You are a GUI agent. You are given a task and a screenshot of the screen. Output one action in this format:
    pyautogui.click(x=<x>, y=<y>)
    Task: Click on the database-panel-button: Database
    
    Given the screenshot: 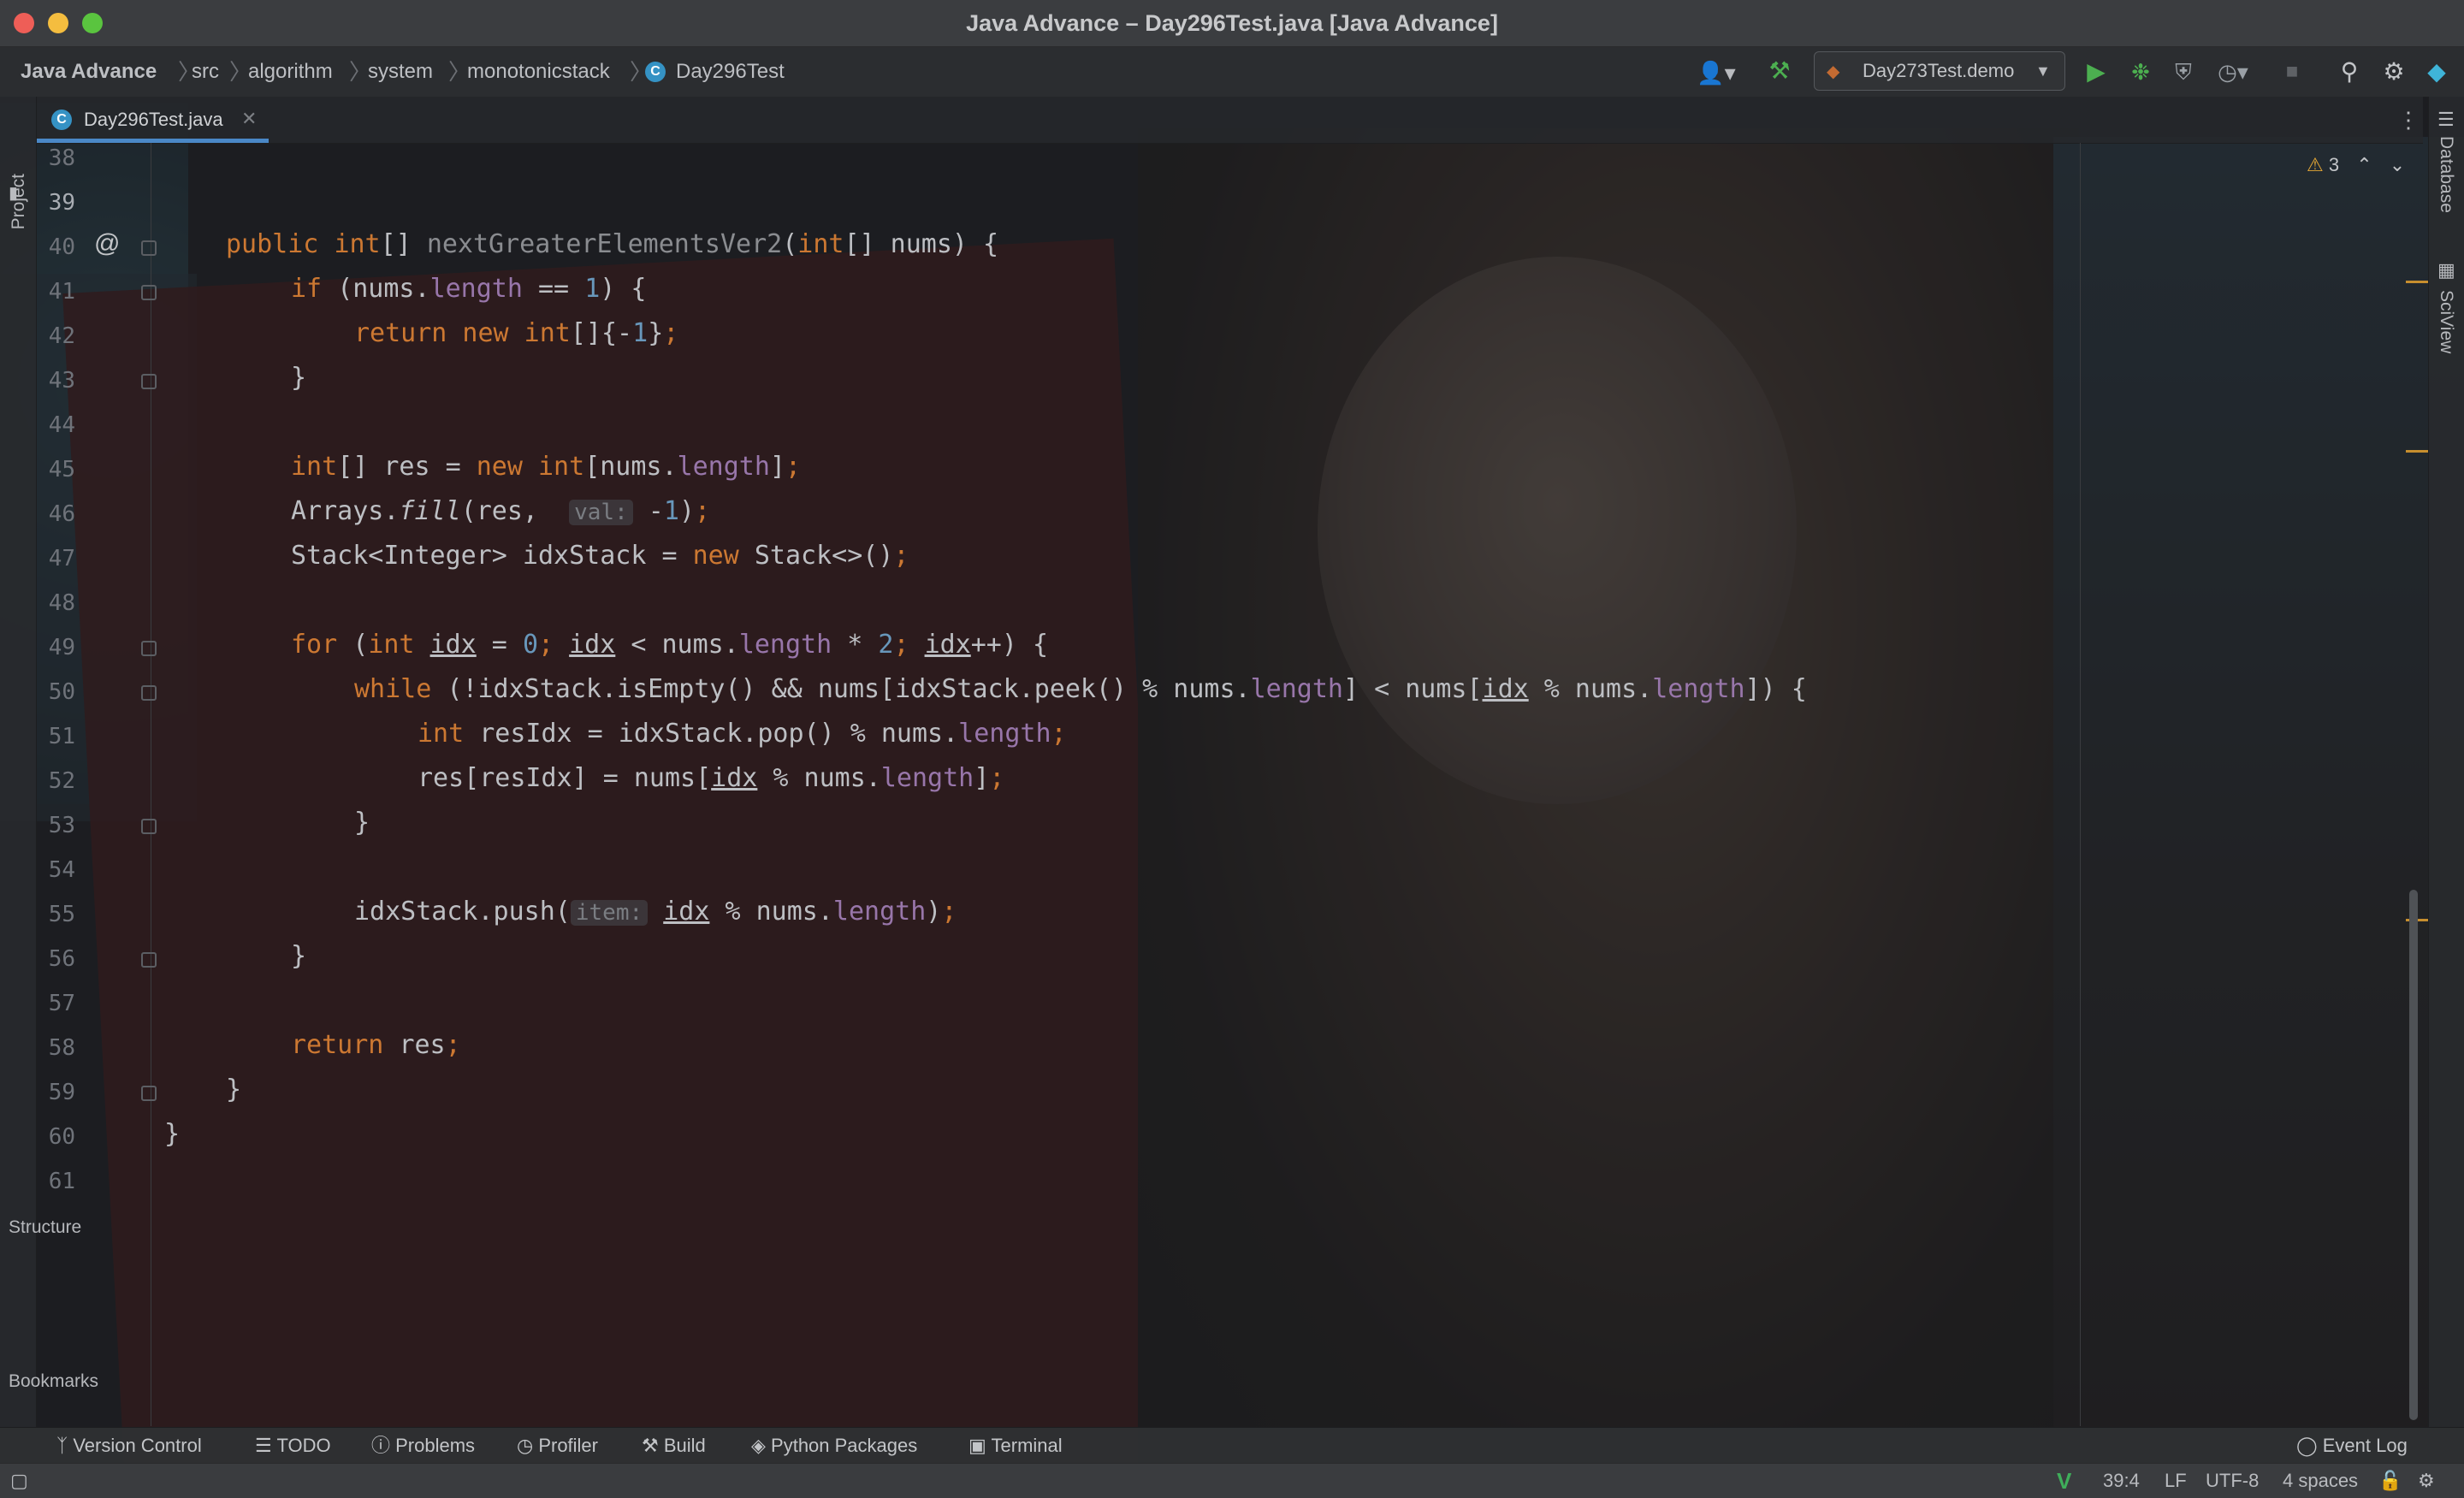 What is the action you would take?
    pyautogui.click(x=2446, y=174)
    